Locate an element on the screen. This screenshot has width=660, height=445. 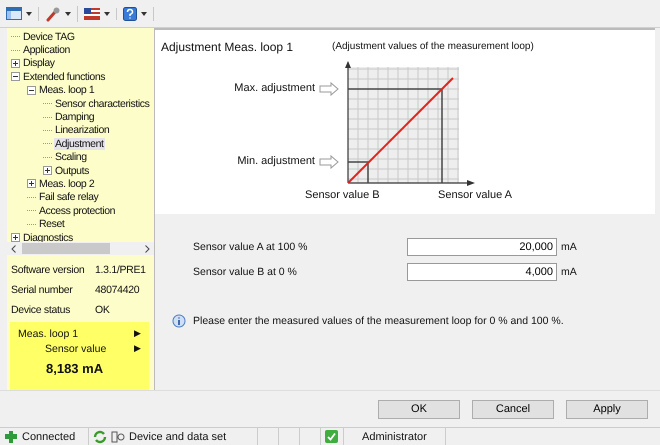
tree-item: Meas. loop 1 is located at coordinates (67, 90).